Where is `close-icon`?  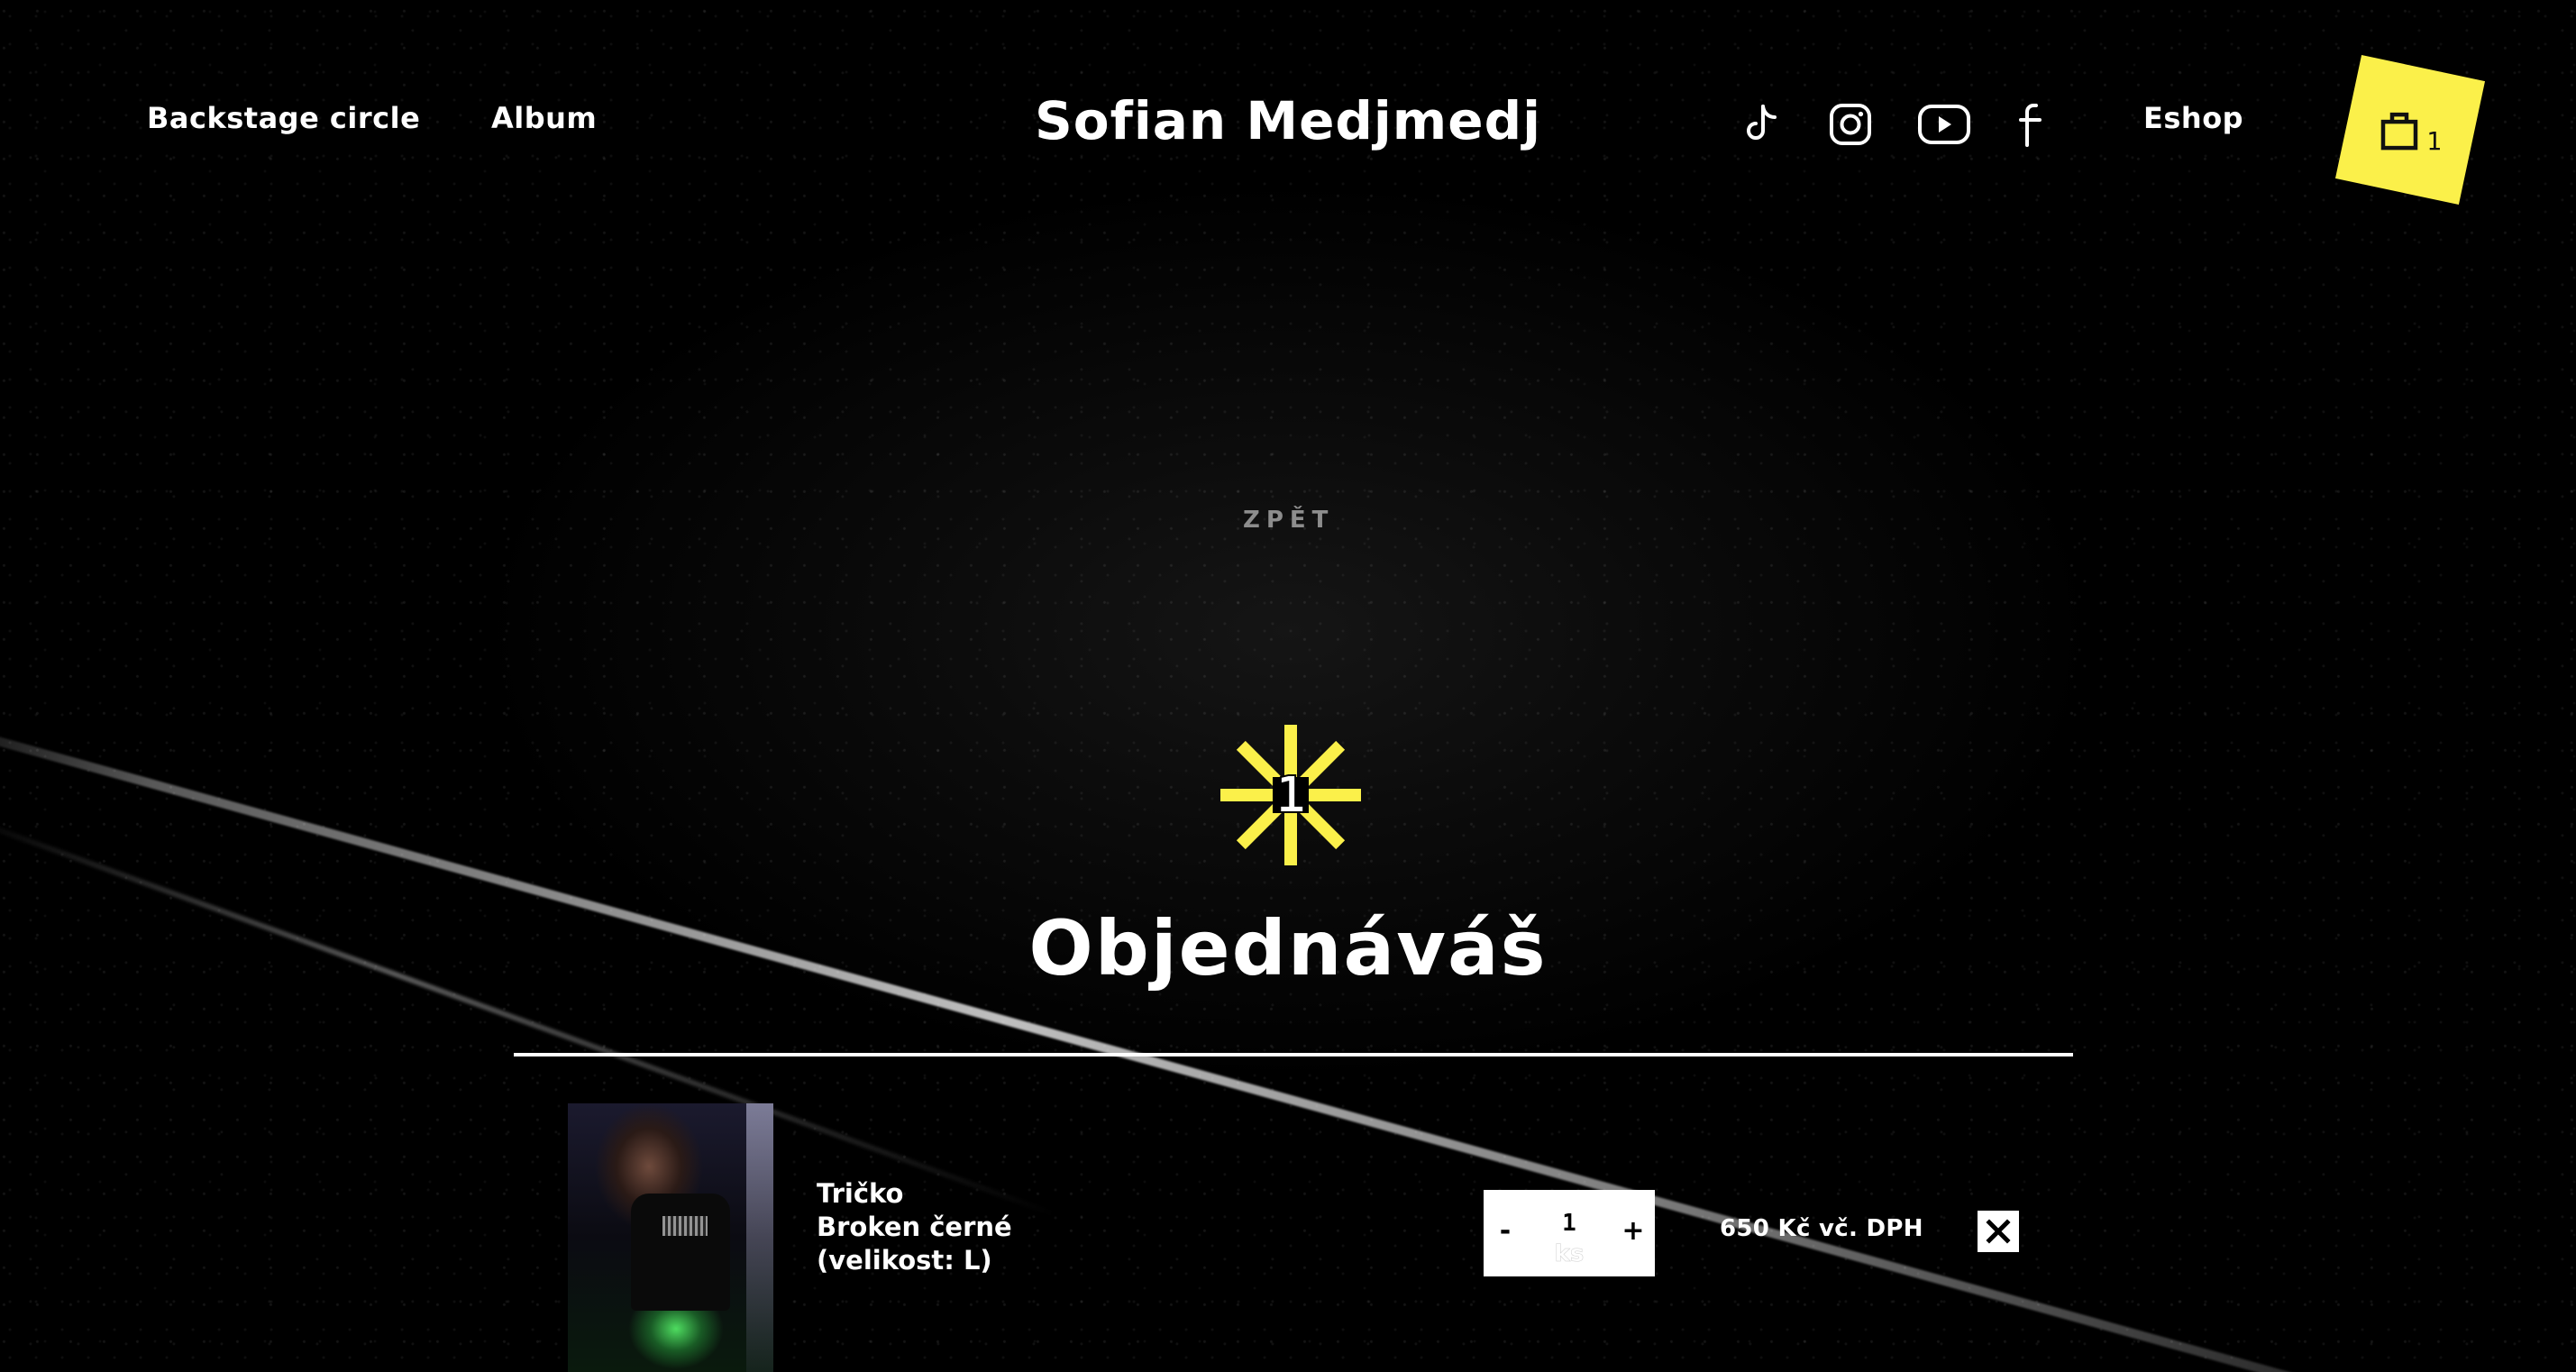 close-icon is located at coordinates (1999, 1231).